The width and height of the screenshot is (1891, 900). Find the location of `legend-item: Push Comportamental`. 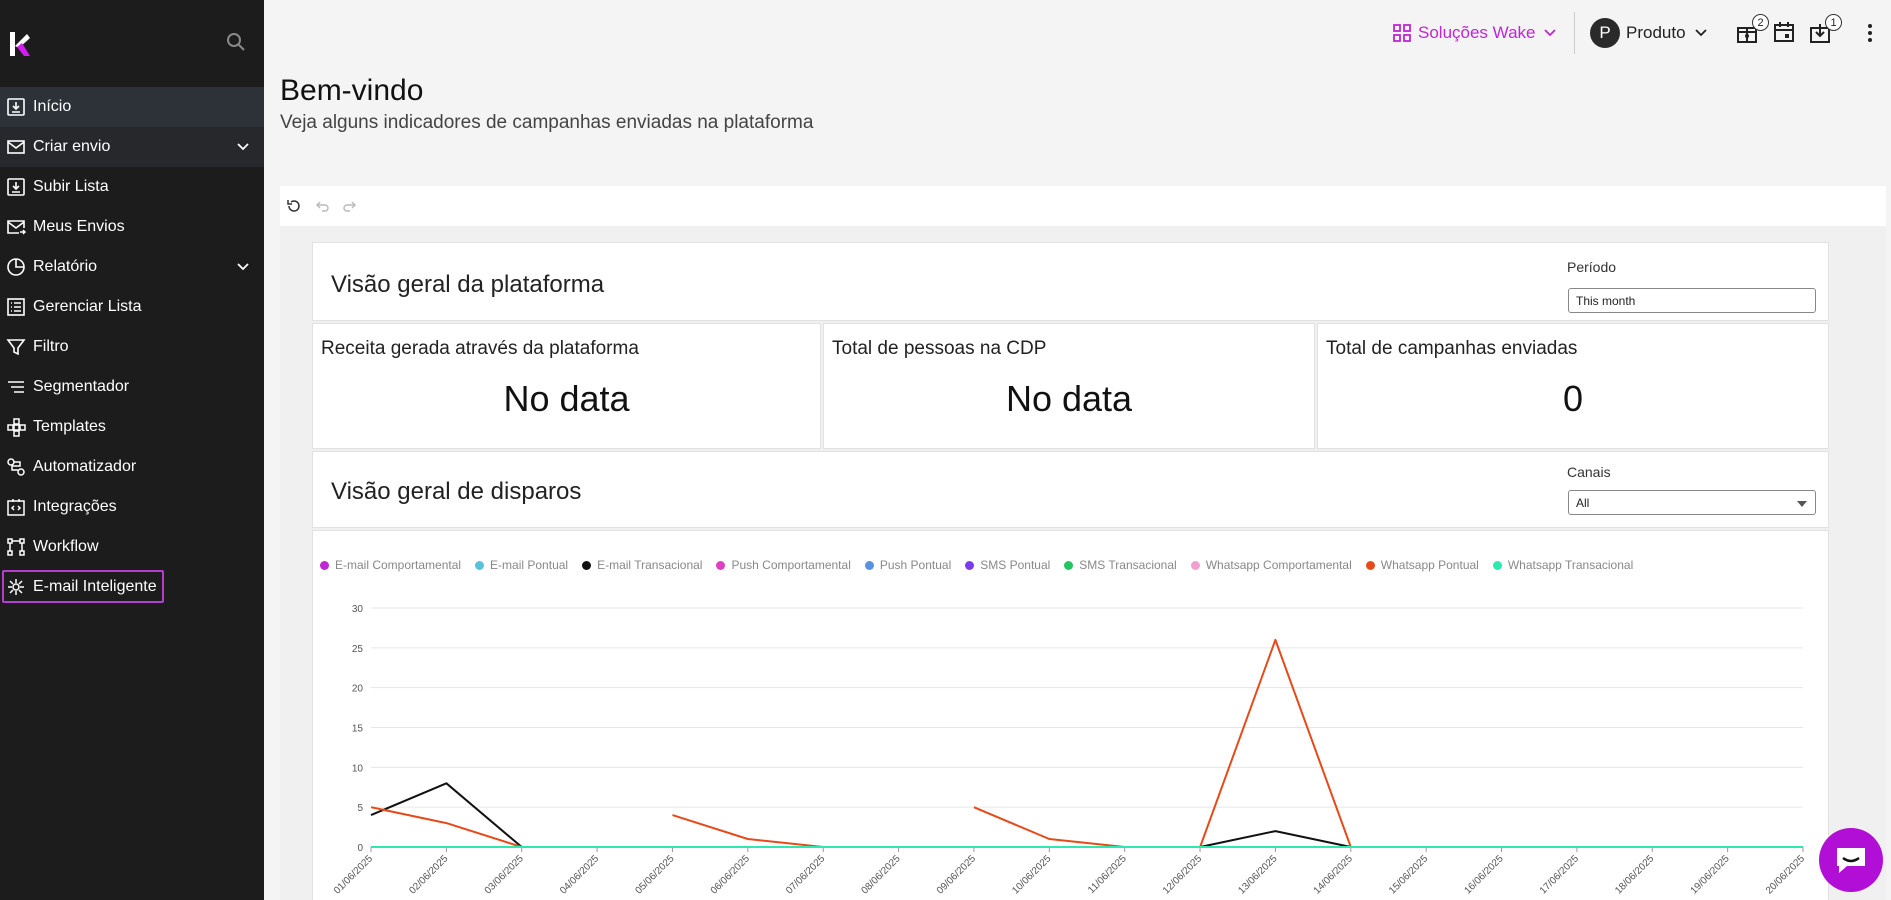

legend-item: Push Comportamental is located at coordinates (783, 565).